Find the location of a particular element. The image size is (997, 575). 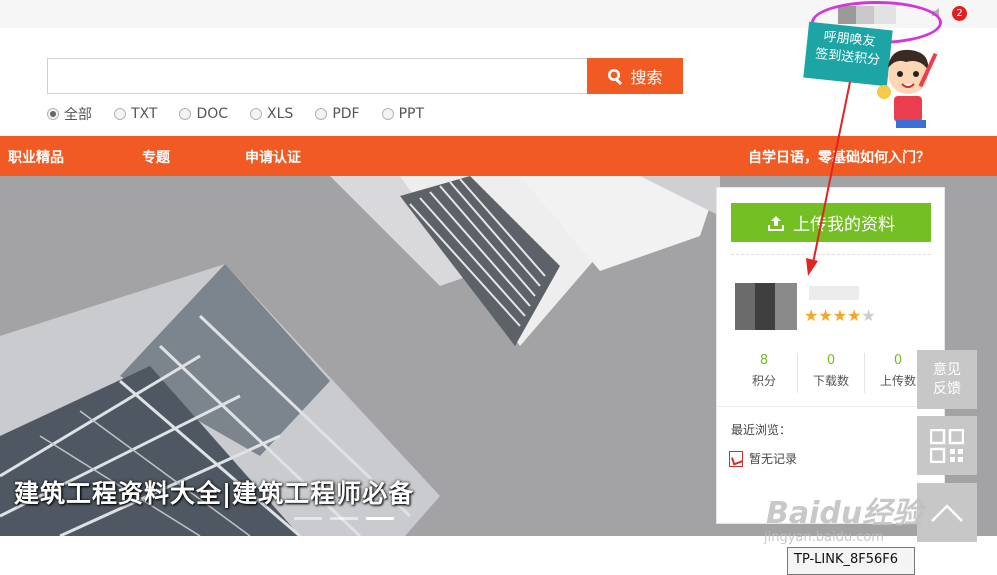

nav-item-topics: 专题 is located at coordinates (156, 157).